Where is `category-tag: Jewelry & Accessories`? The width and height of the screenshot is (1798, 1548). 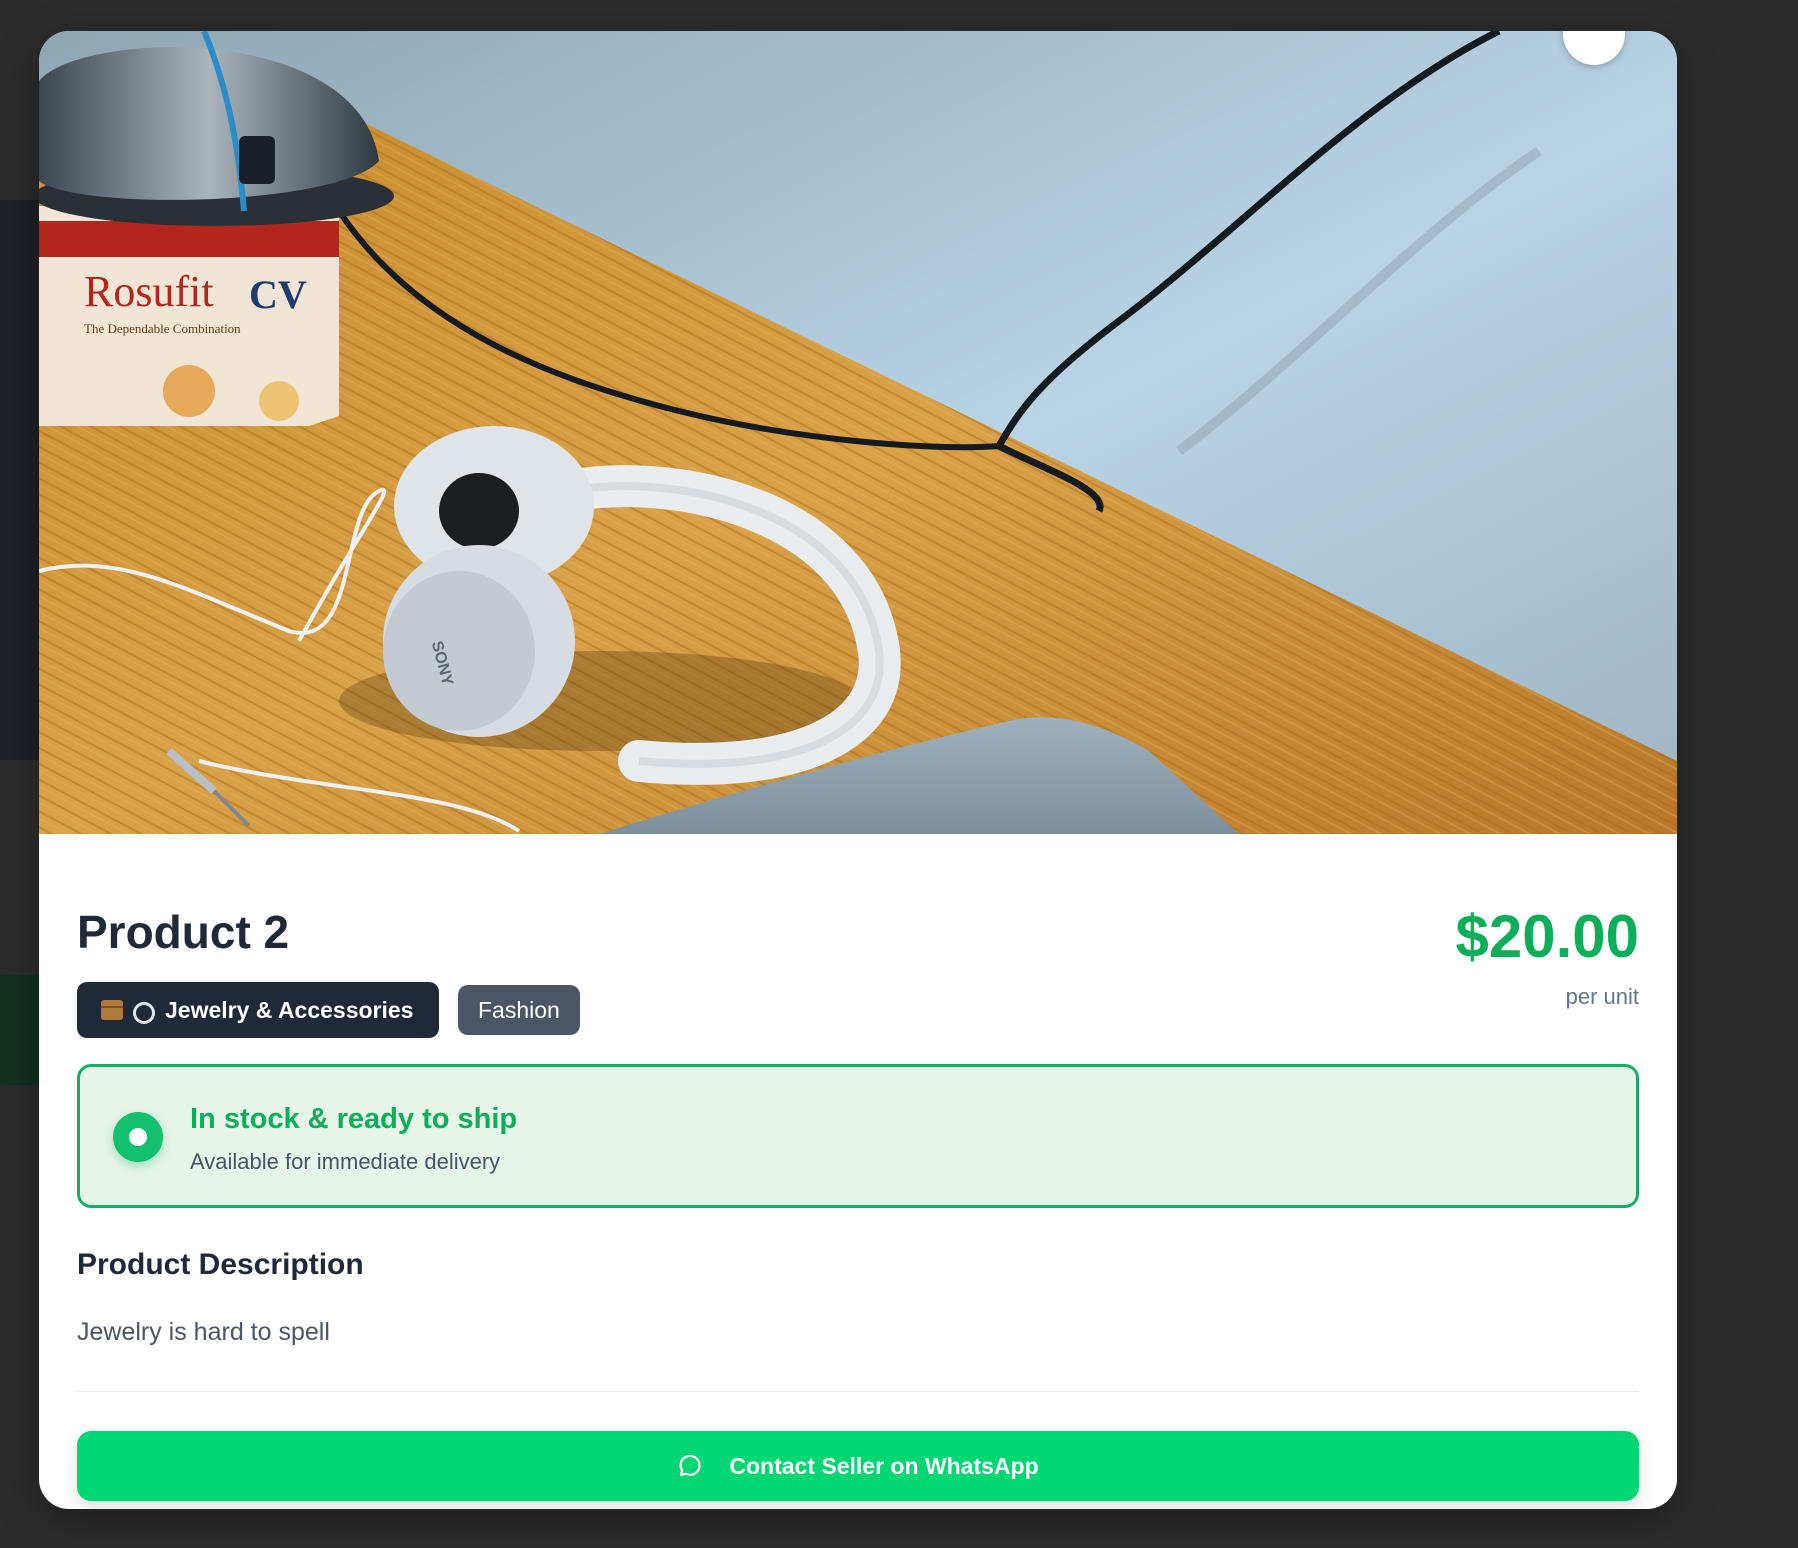 category-tag: Jewelry & Accessories is located at coordinates (258, 1010).